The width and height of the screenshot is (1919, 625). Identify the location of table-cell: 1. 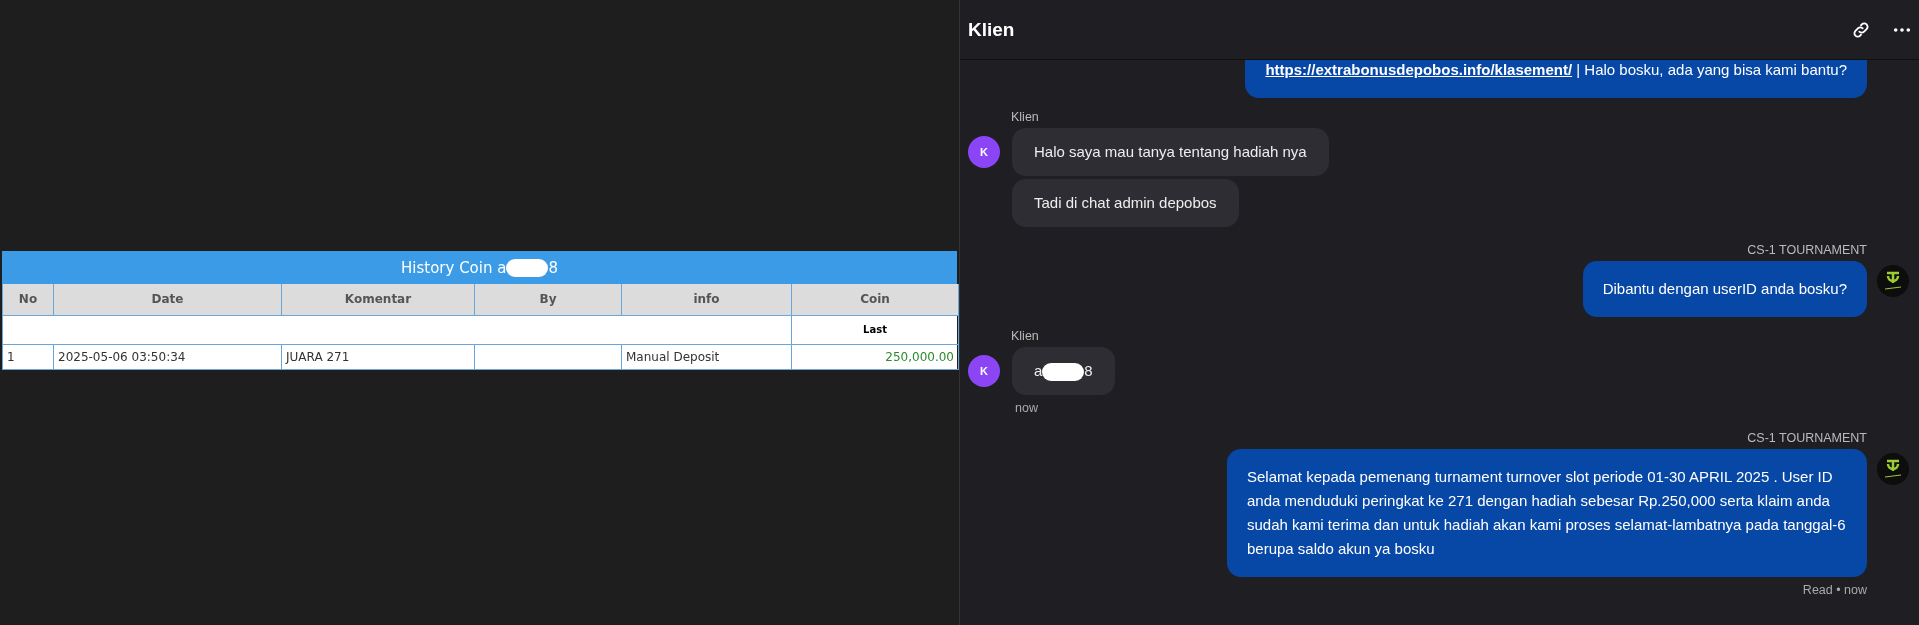
(28, 357).